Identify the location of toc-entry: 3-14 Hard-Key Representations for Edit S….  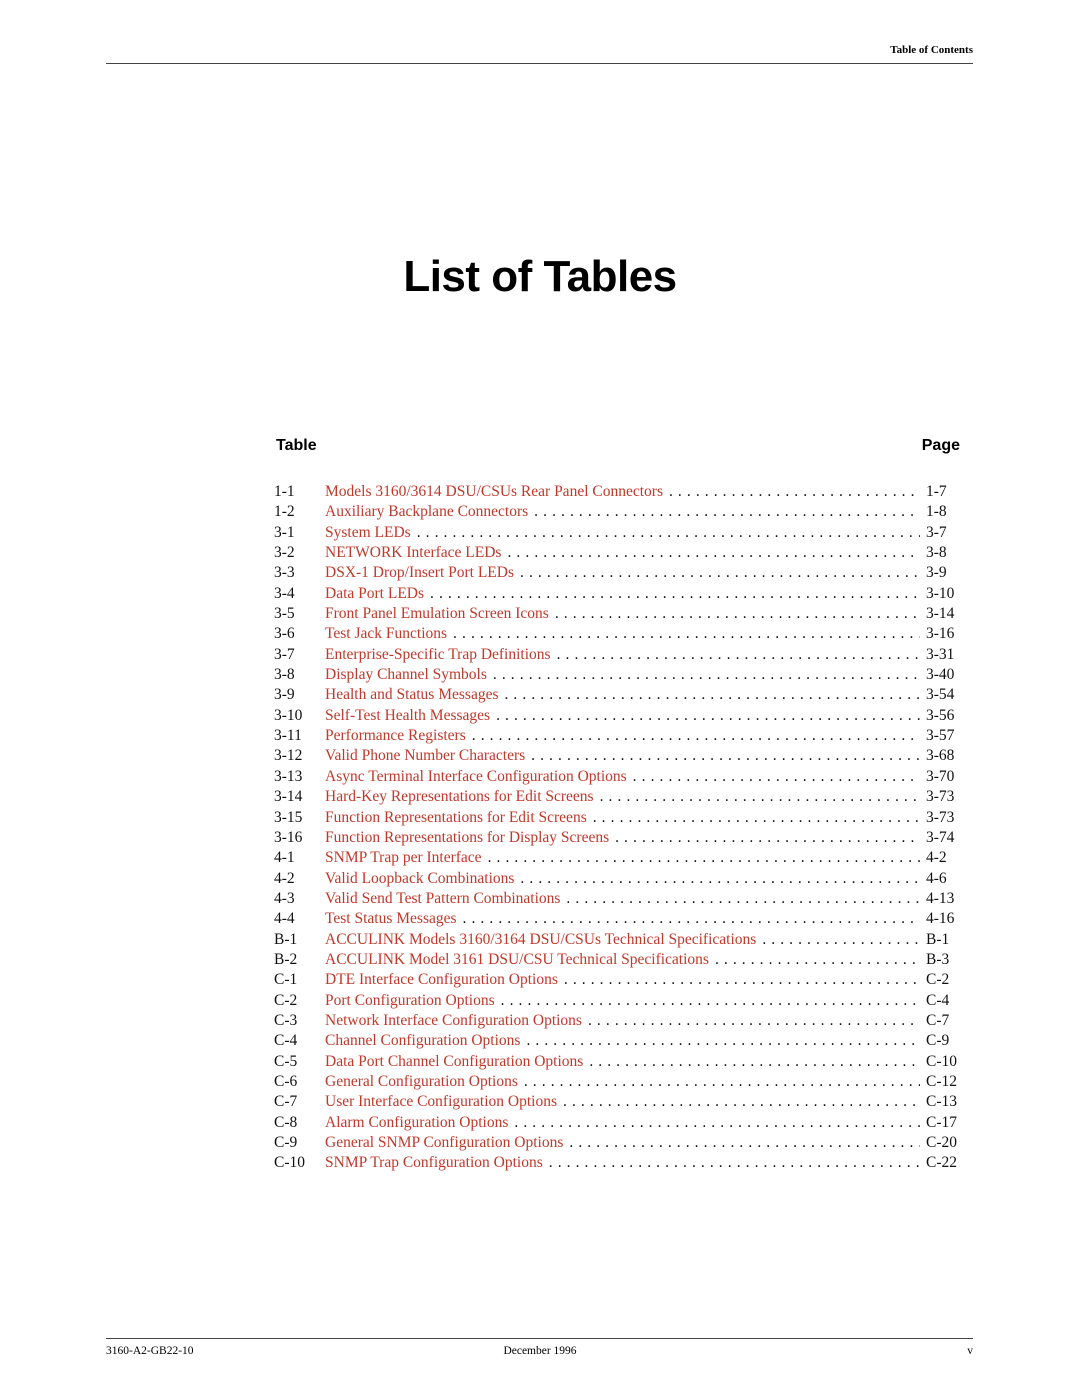
(616, 797).